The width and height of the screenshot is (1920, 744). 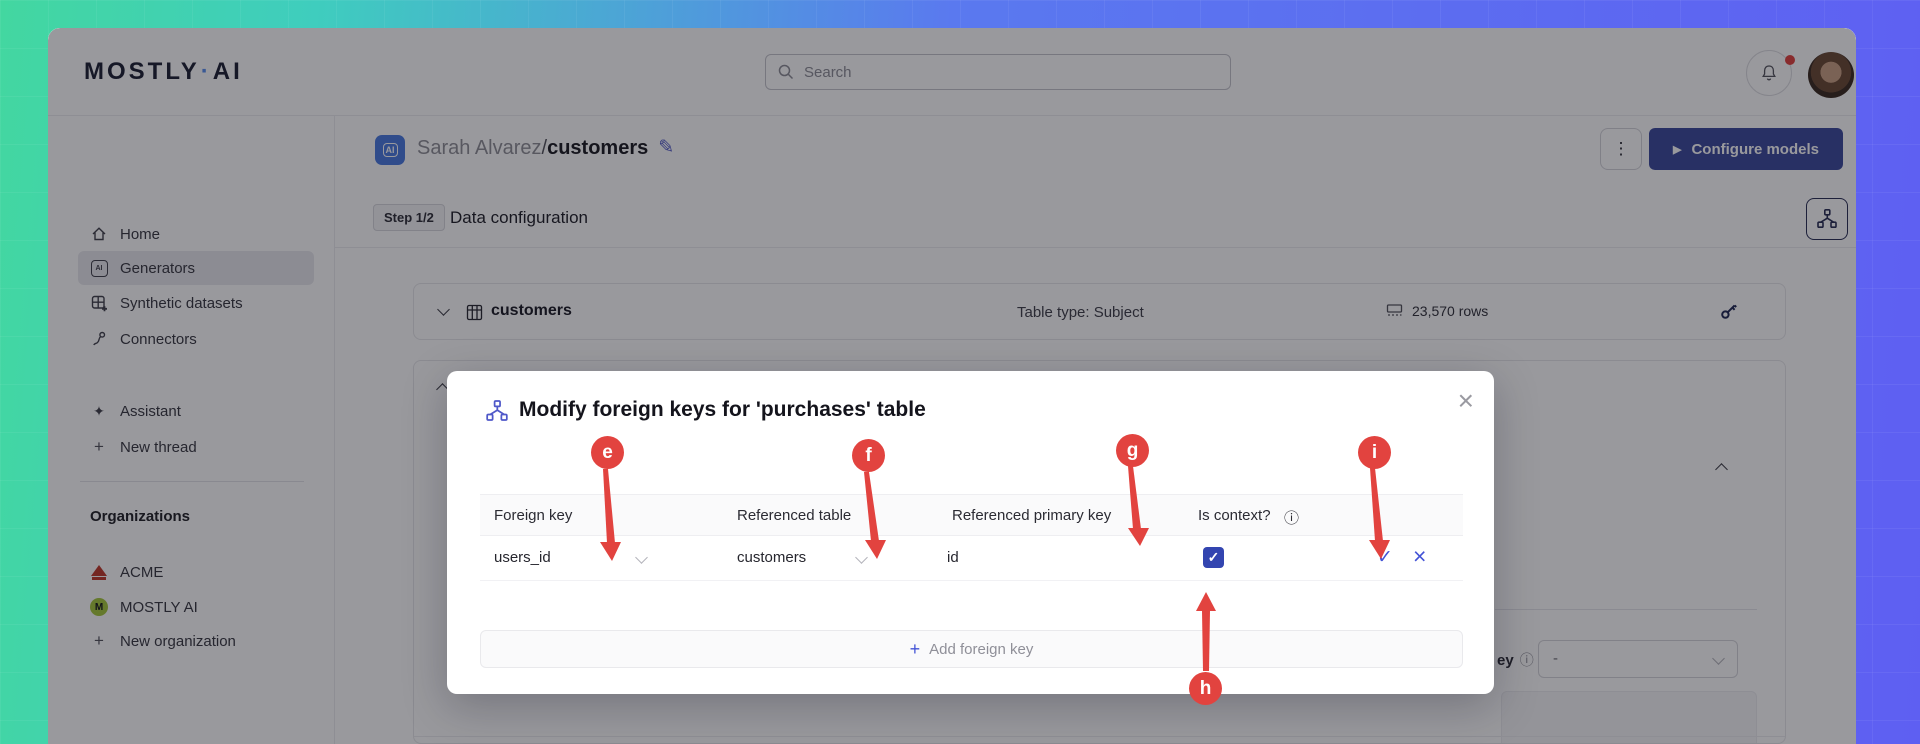 I want to click on column-header-referenced-primary-key: Referenced primary key, so click(x=1032, y=515).